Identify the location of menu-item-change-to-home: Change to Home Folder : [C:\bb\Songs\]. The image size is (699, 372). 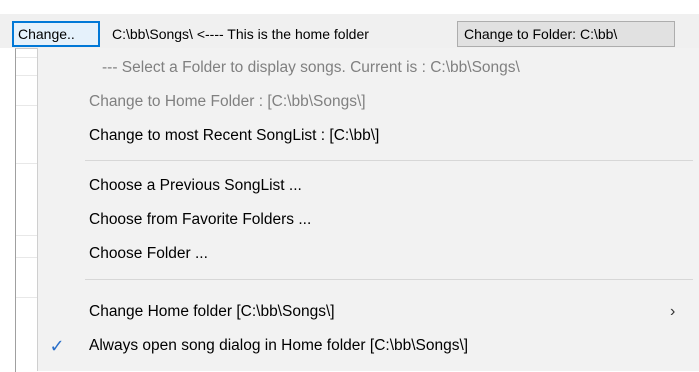
(368, 102).